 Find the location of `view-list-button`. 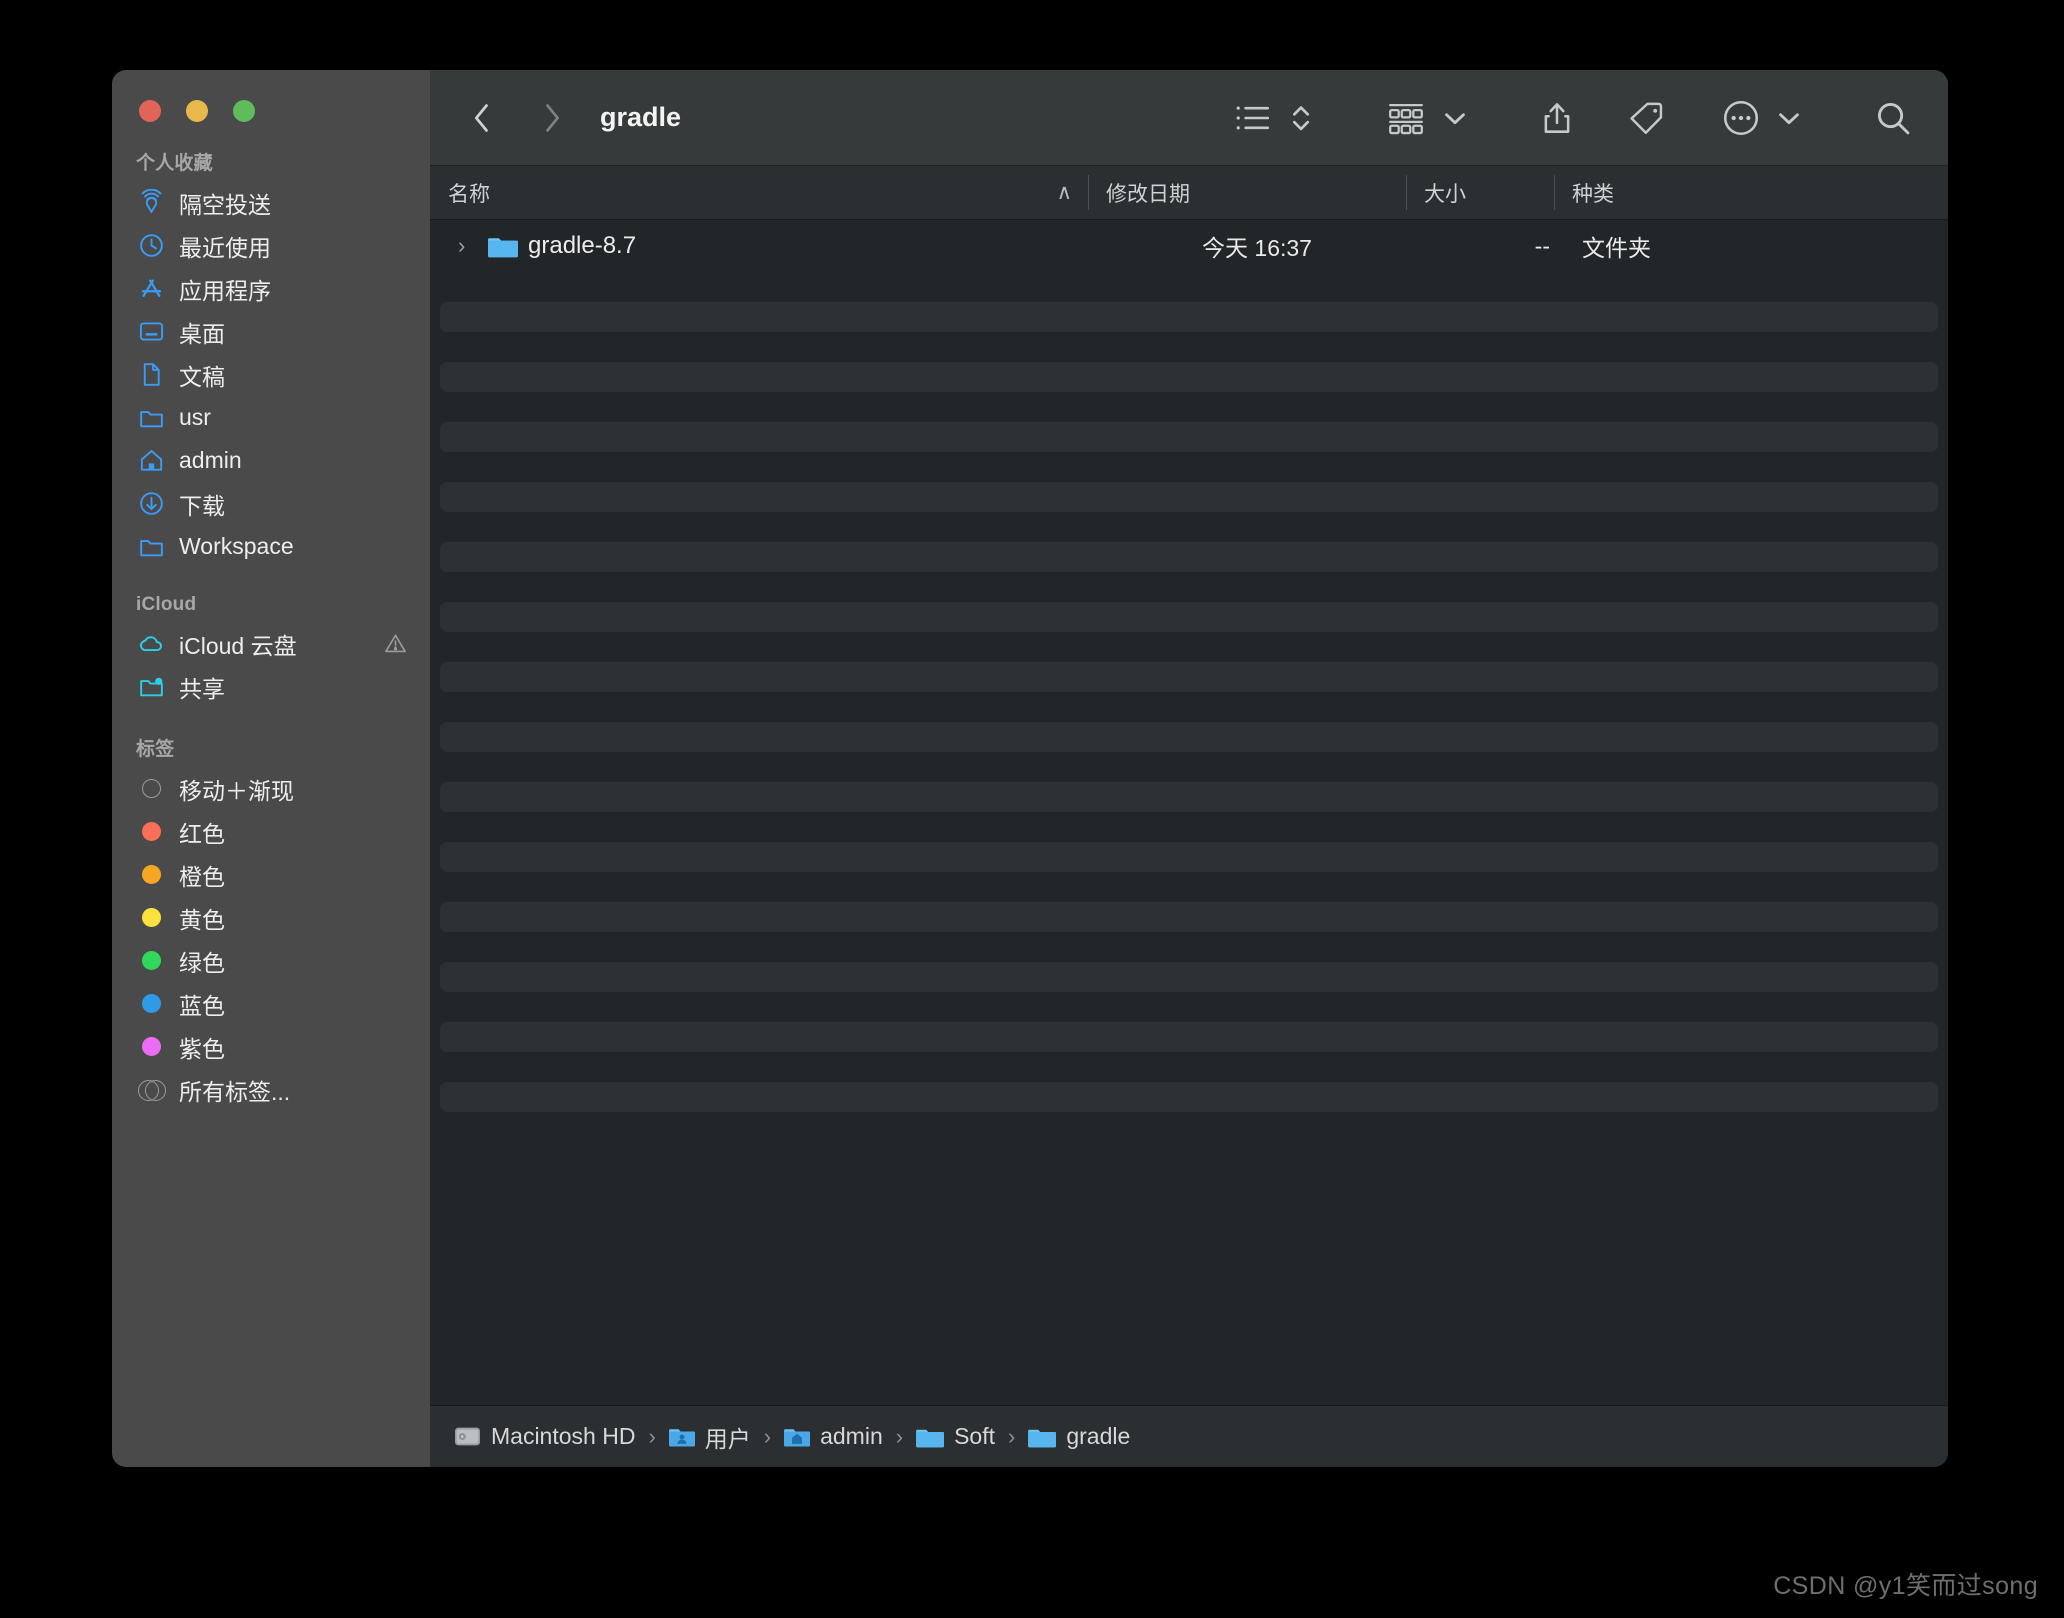

view-list-button is located at coordinates (1253, 118).